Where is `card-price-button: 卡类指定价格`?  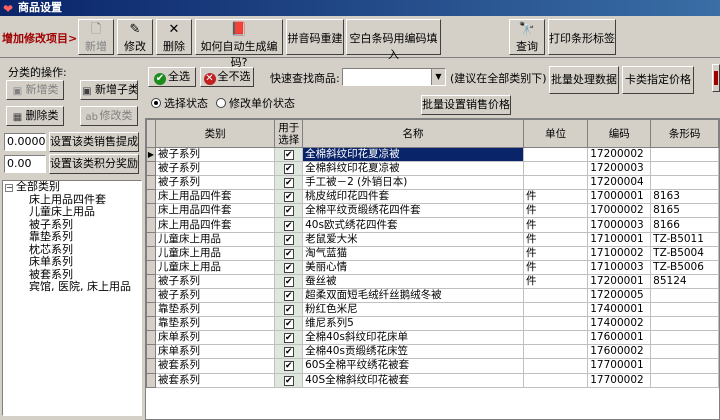
card-price-button: 卡类指定价格 is located at coordinates (658, 80).